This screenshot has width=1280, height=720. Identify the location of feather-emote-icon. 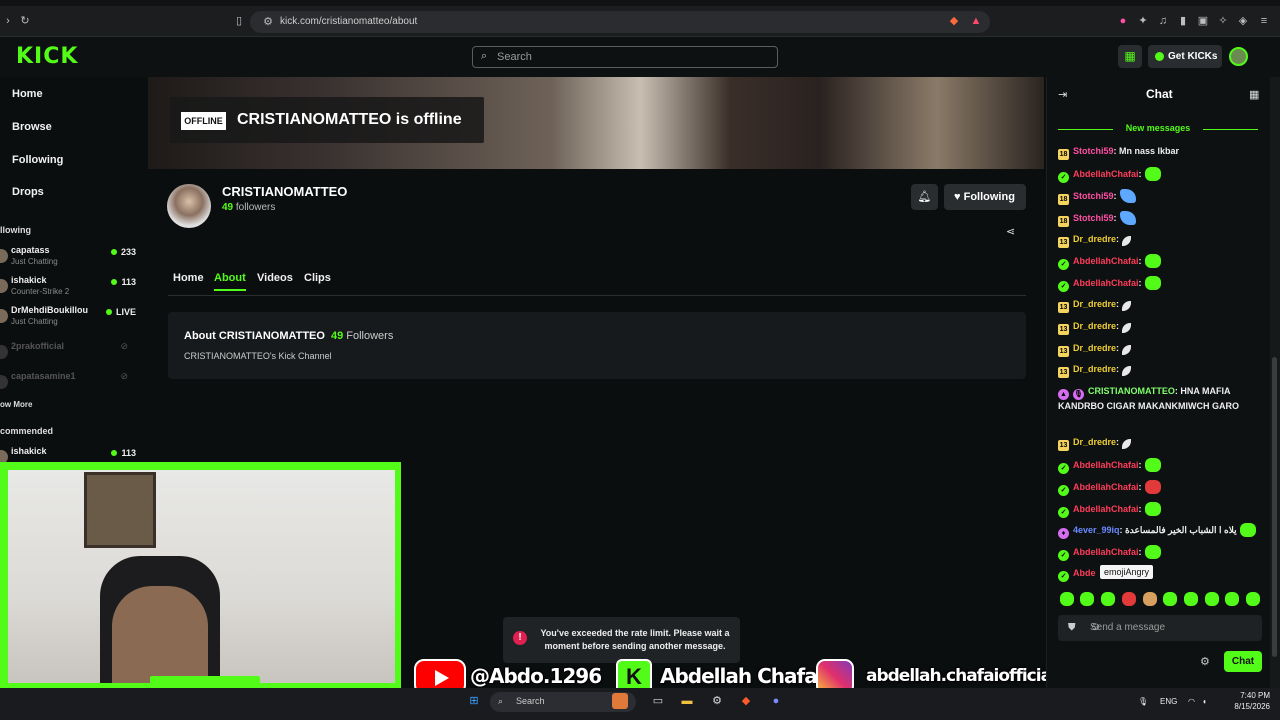
(1127, 328).